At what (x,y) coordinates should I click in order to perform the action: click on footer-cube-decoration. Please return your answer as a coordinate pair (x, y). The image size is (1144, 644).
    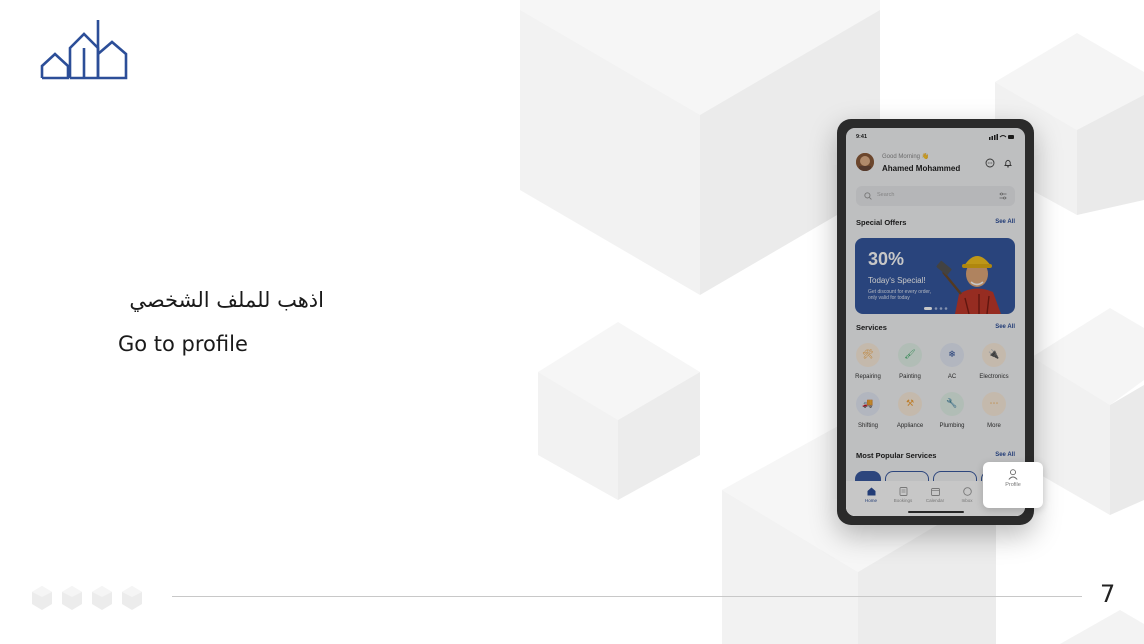
    Looking at the image, I should click on (87, 598).